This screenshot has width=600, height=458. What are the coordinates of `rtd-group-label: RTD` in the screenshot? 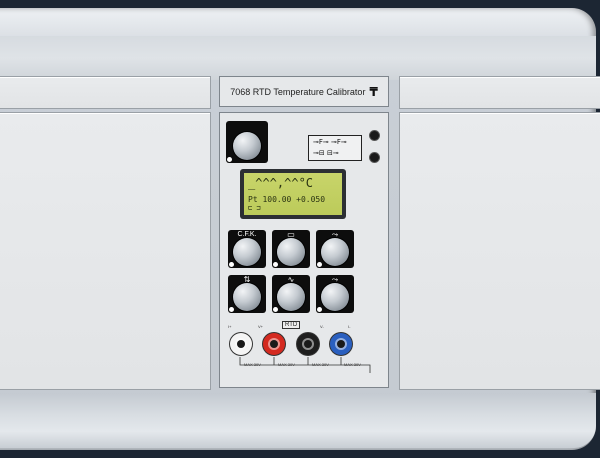 It's located at (291, 325).